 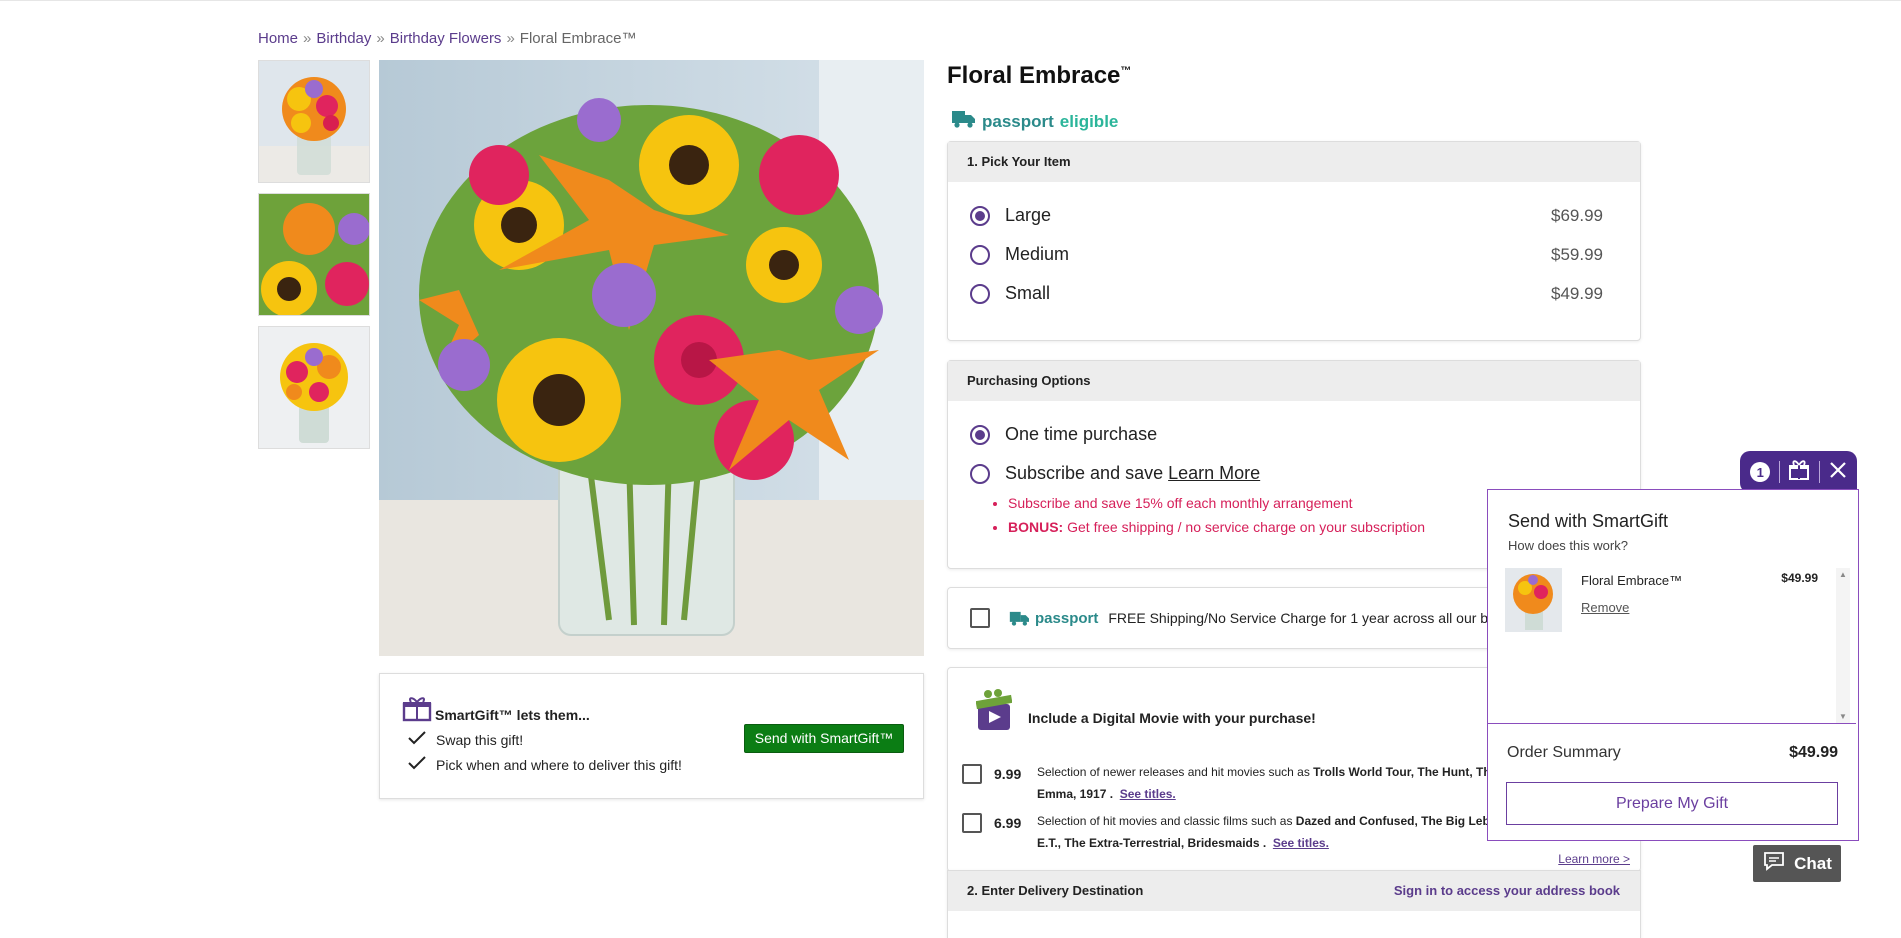 I want to click on pick-item-header: 1. Pick Your Item, so click(x=1294, y=162).